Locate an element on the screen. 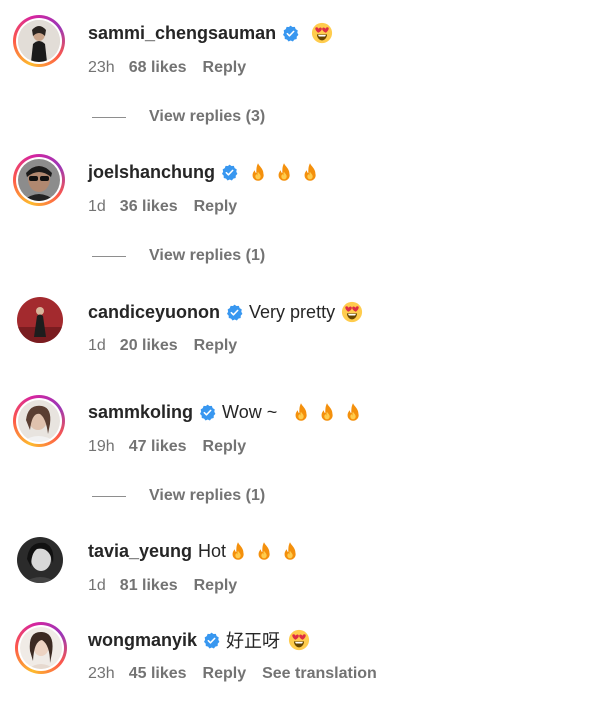 This screenshot has height=703, width=597. comment-meta: 23h 68 likes Reply is located at coordinates (175, 68).